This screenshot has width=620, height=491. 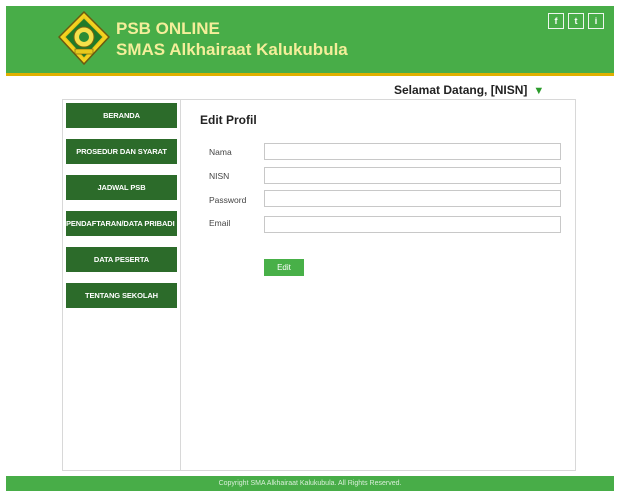 What do you see at coordinates (556, 21) in the screenshot?
I see `facebook-icon: f` at bounding box center [556, 21].